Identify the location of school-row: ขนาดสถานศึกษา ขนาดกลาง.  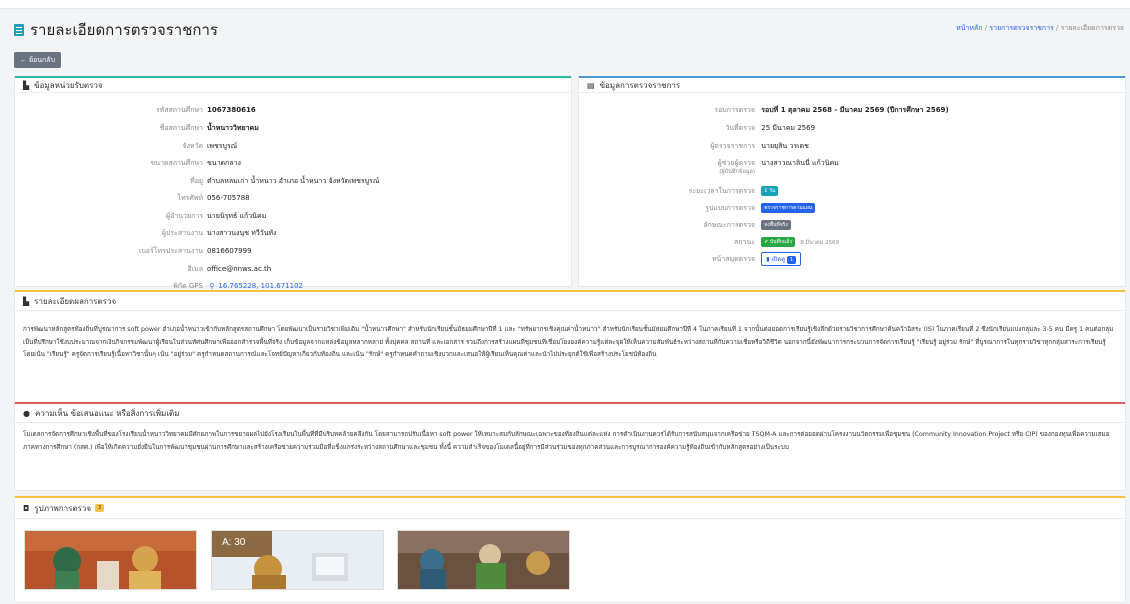
(128, 163).